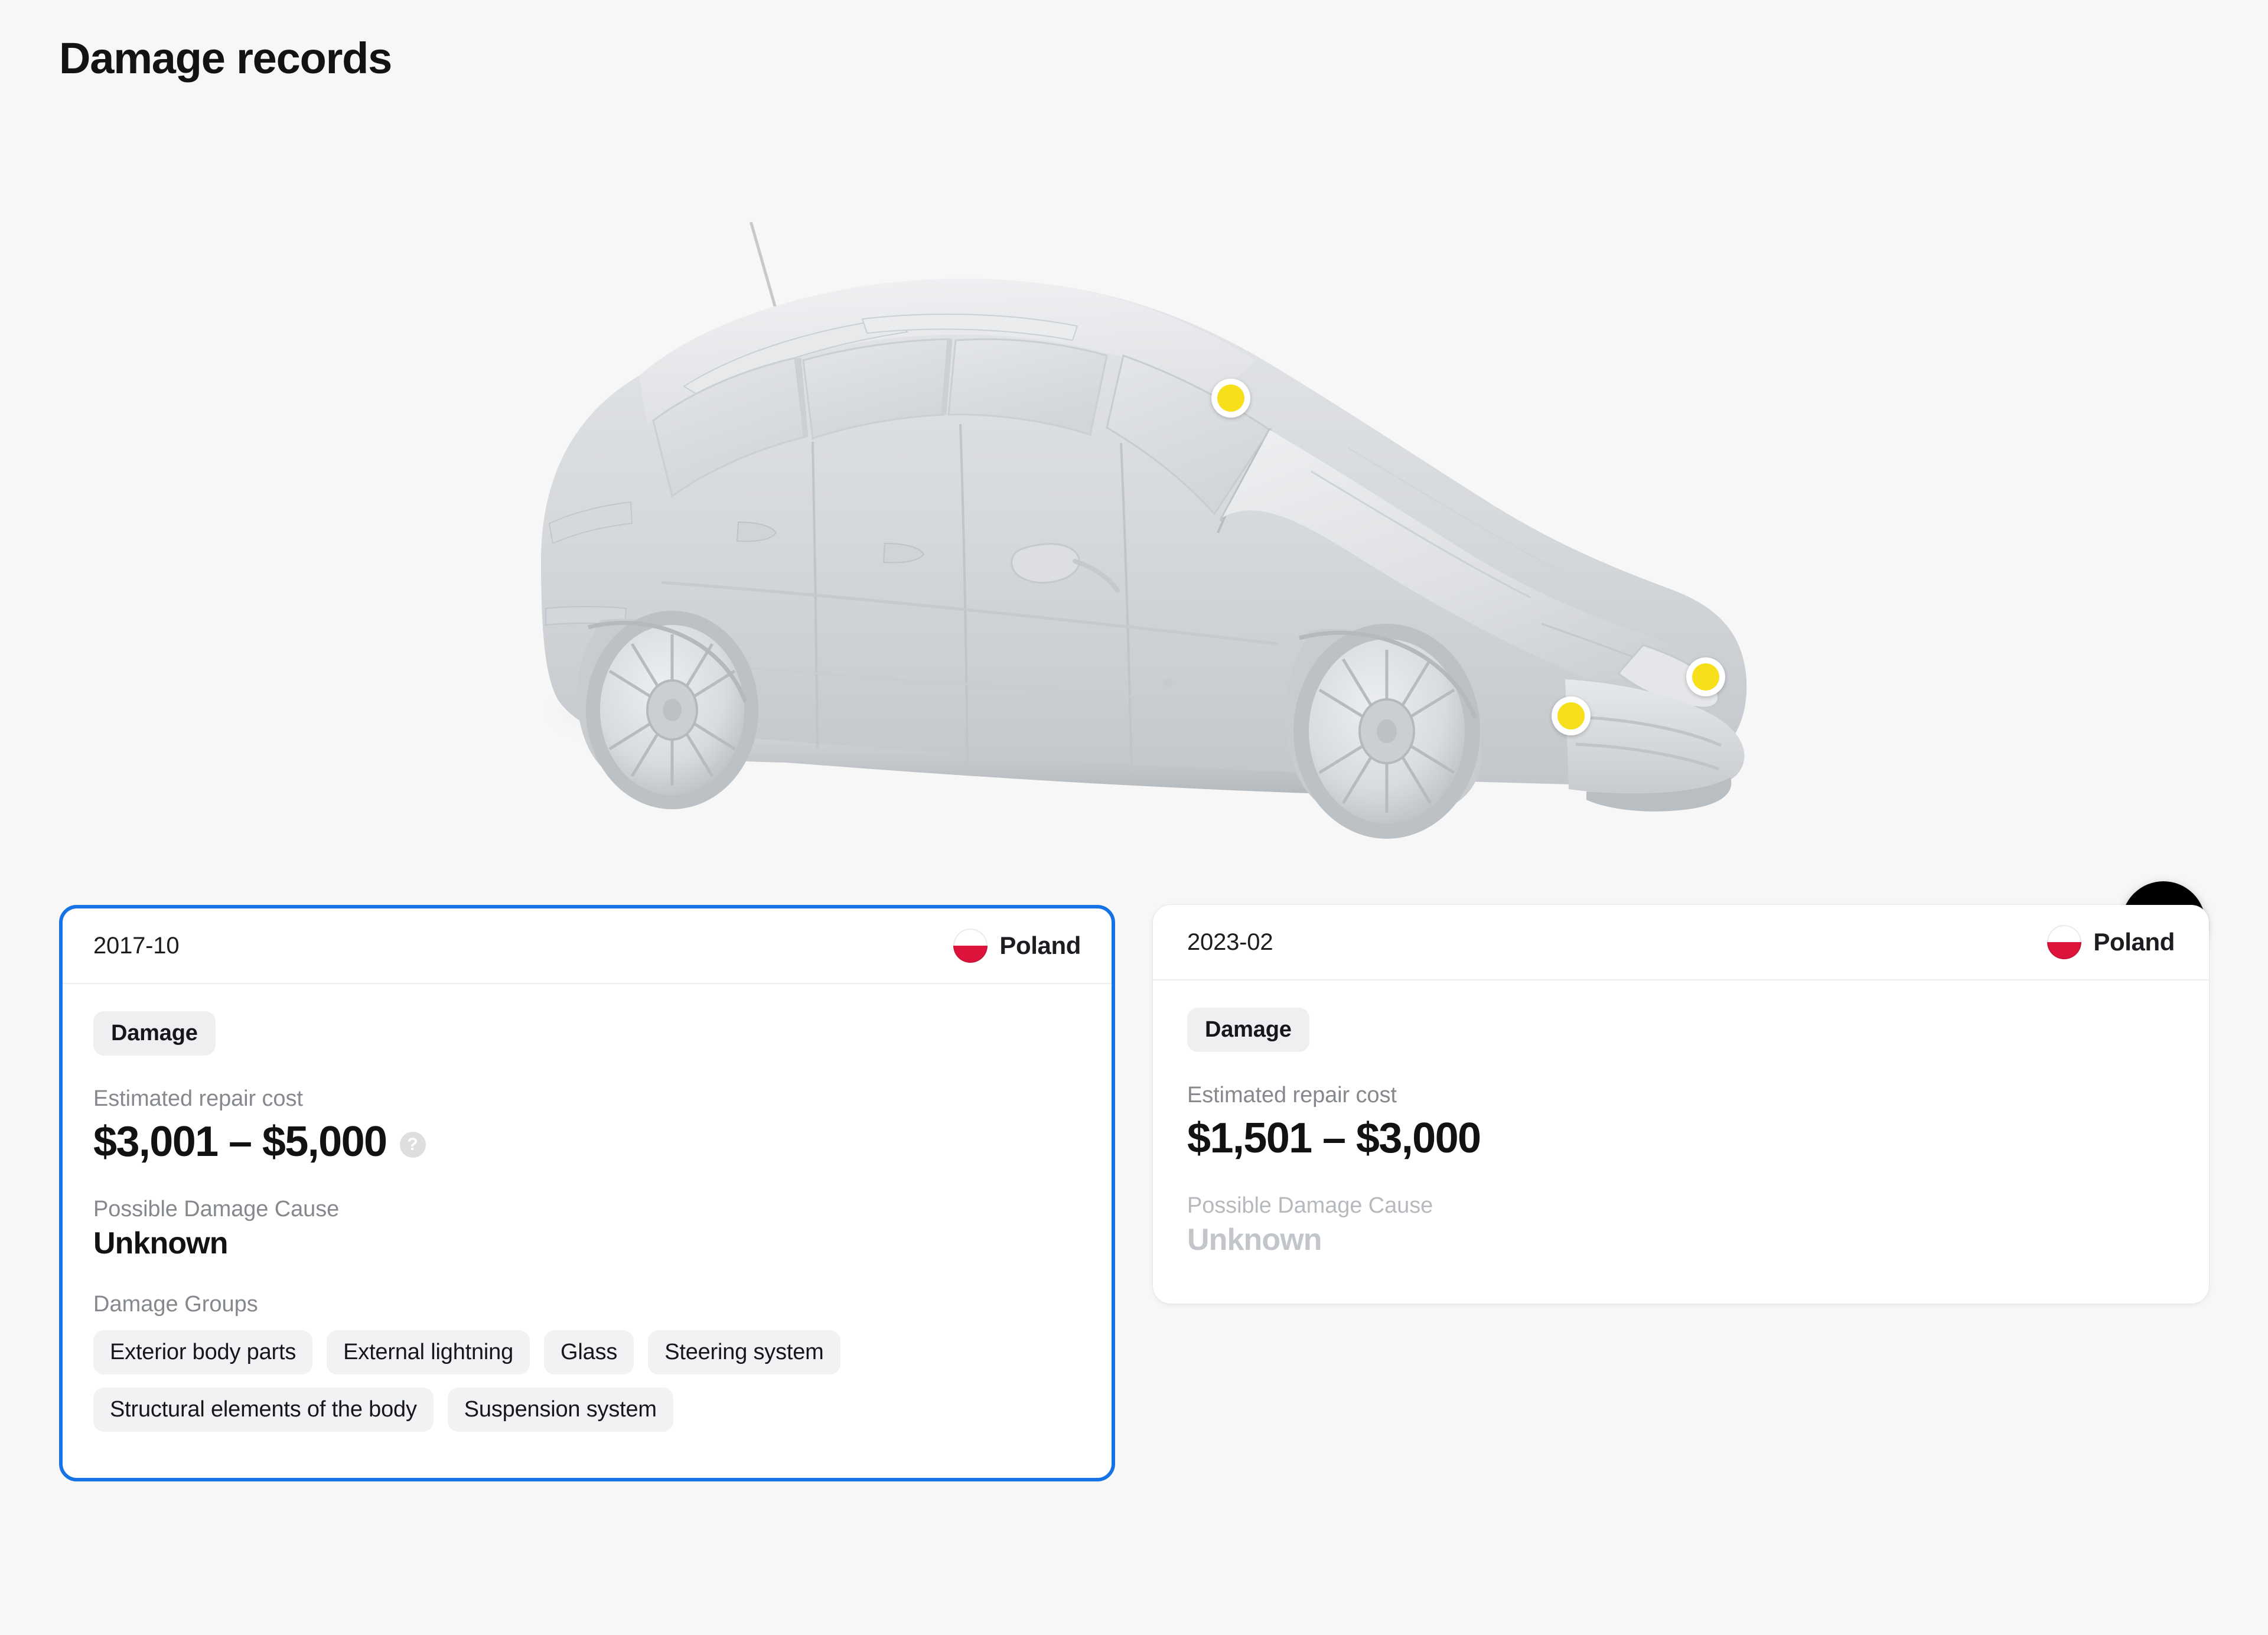  I want to click on damage-group-chip: Glass, so click(589, 1352).